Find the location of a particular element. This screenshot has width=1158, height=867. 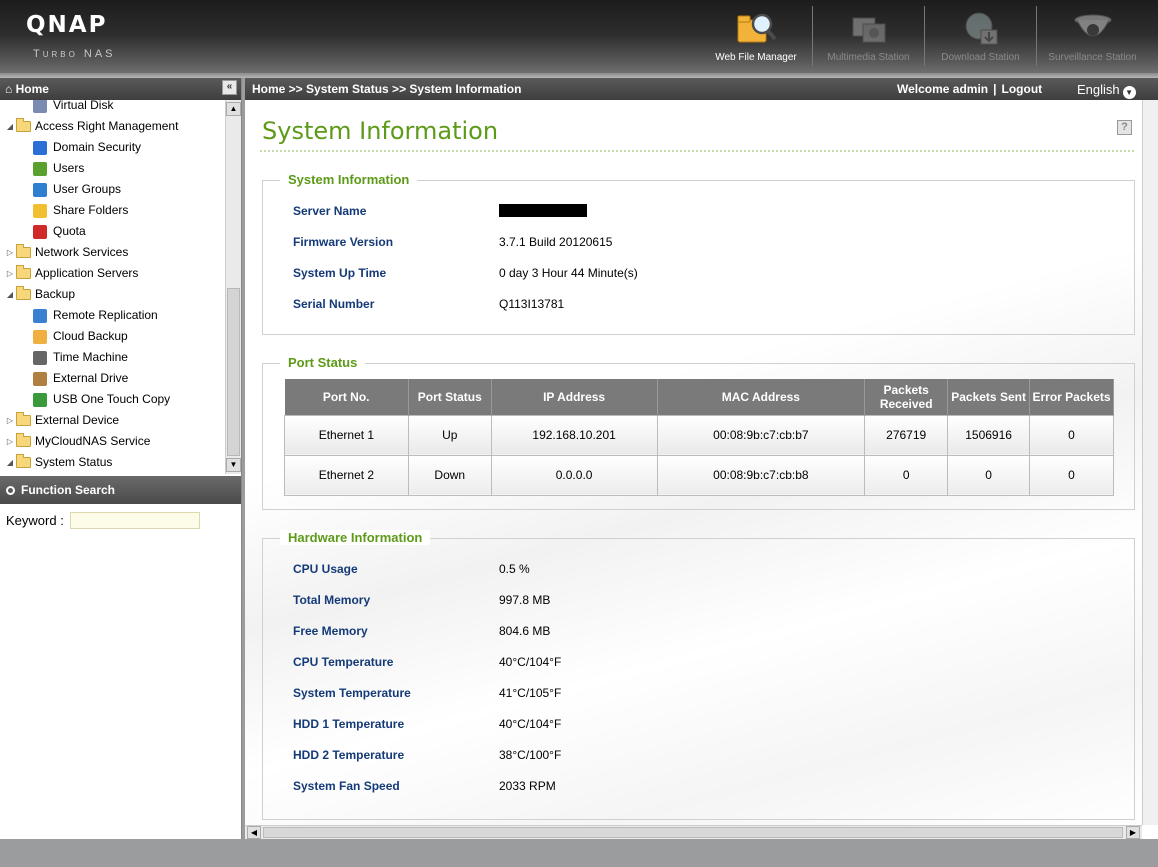

column-header: Packets Sent is located at coordinates (989, 397).